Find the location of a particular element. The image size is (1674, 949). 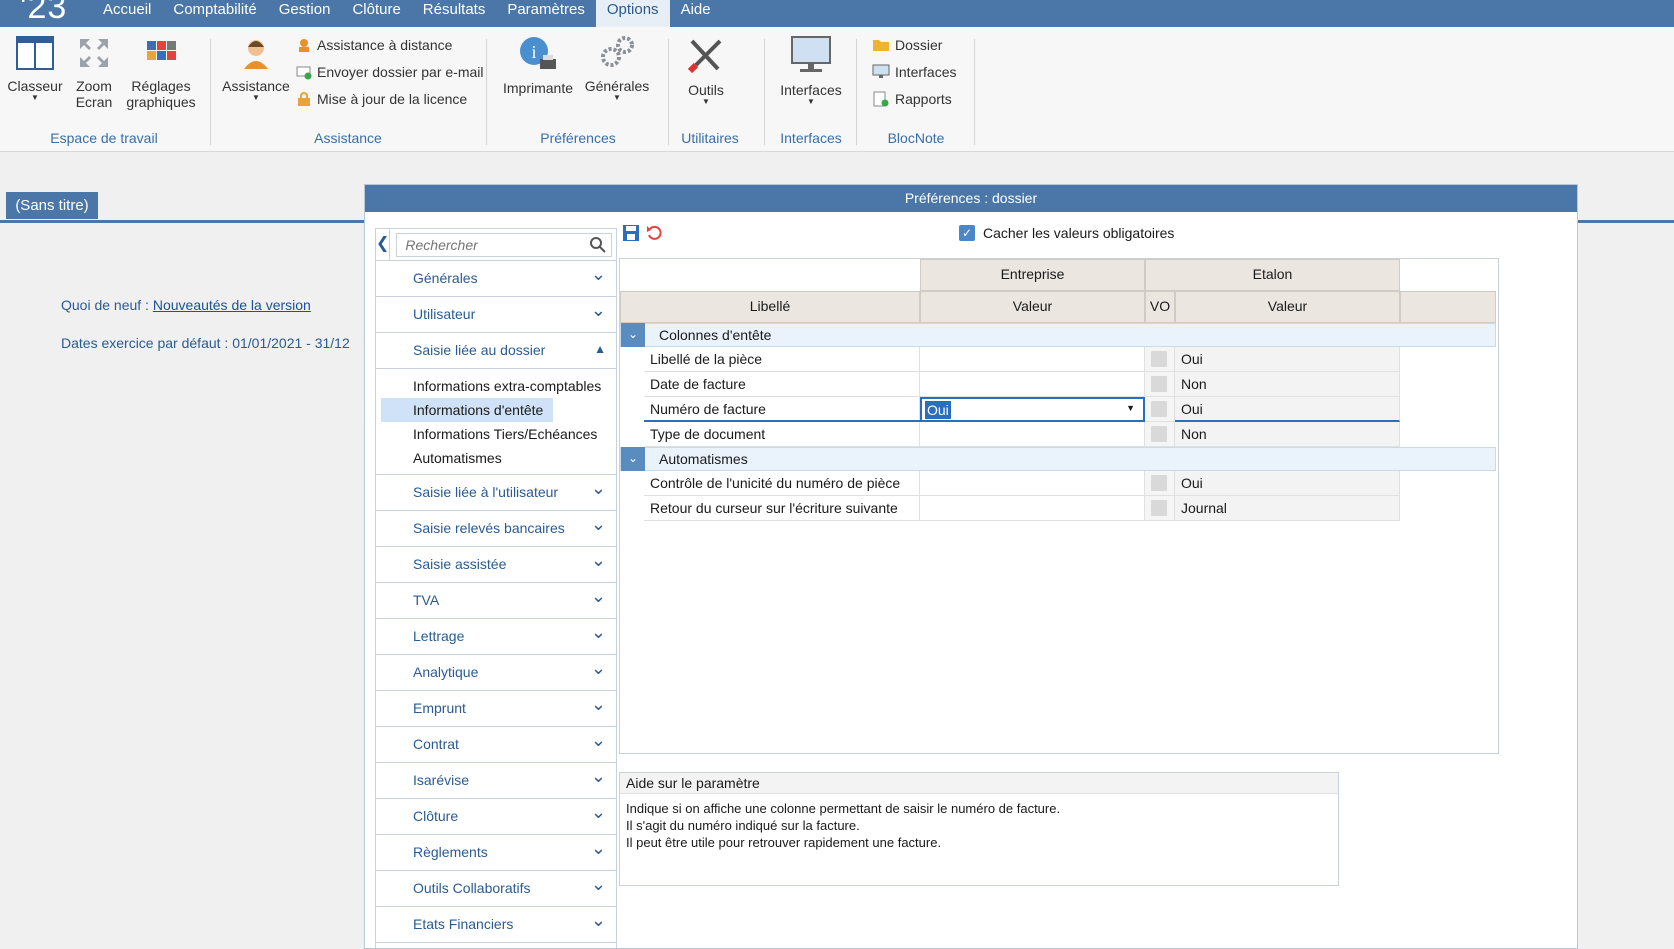

outils-button: Outils ▼ is located at coordinates (706, 70).